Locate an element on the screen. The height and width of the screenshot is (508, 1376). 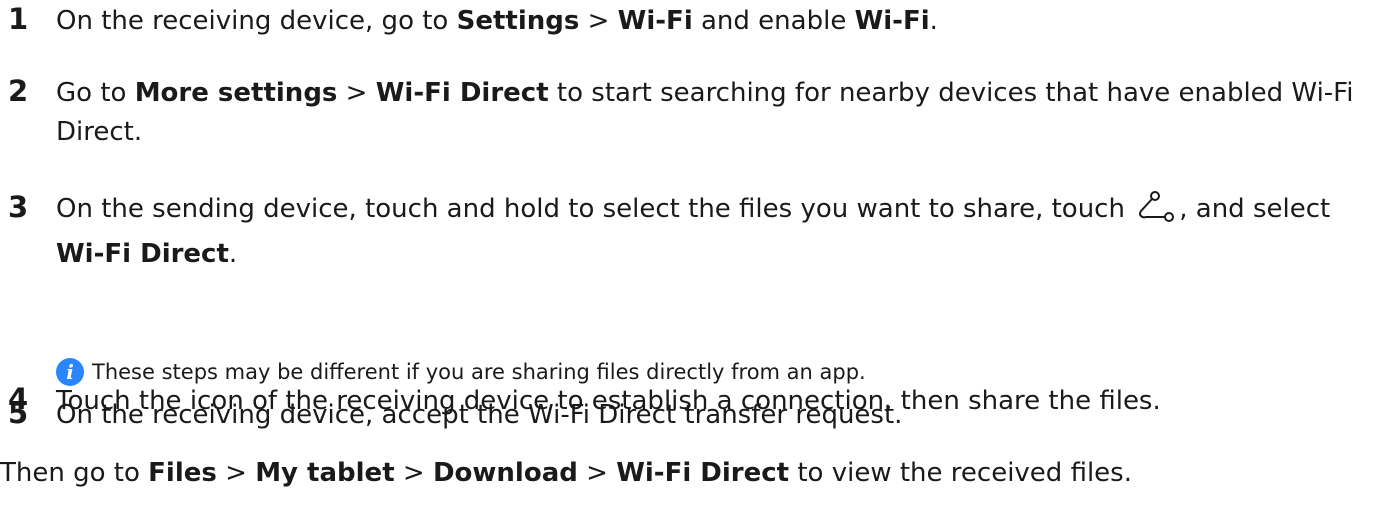
text-segment: On the receiving device, go to is located at coordinates (256, 21).